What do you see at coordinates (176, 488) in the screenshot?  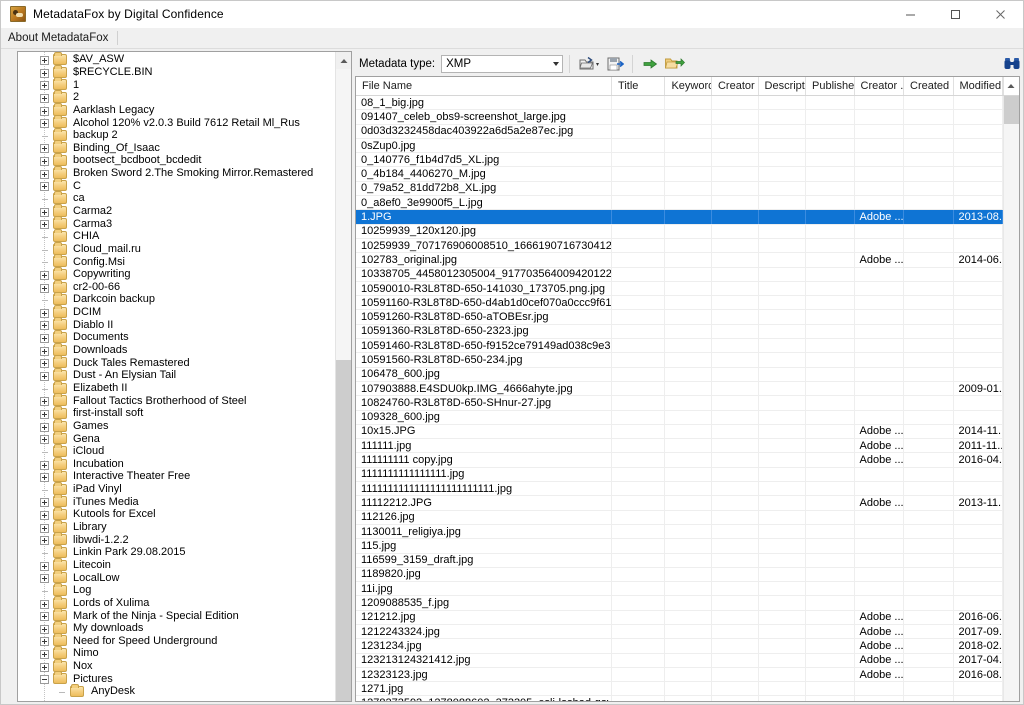 I see `tree-item: iPad Vinyl` at bounding box center [176, 488].